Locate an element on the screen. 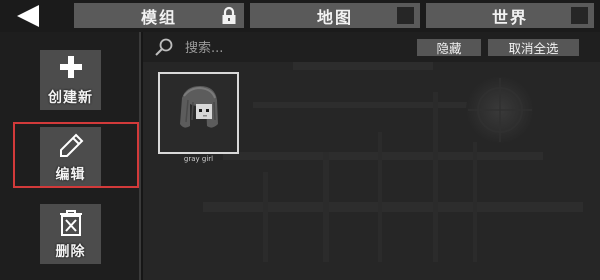 The height and width of the screenshot is (280, 600). plus-icon is located at coordinates (70, 67).